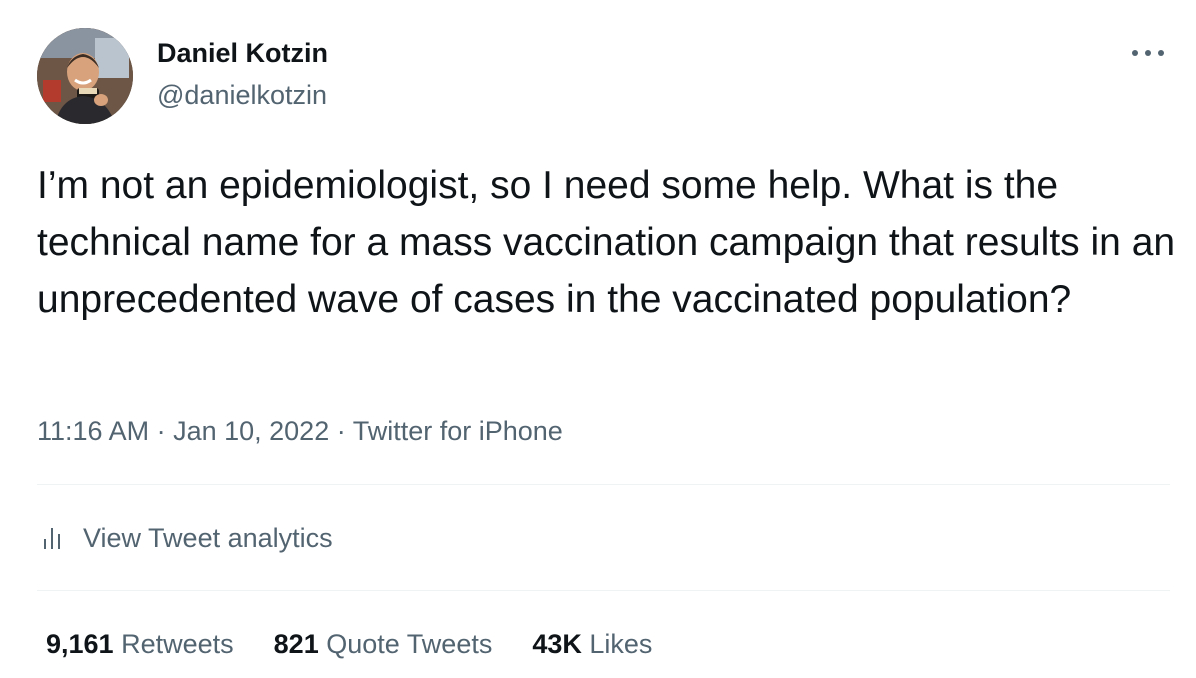  Describe the element at coordinates (458, 431) in the screenshot. I see `tweet-source: Twitter for iPhone` at that location.